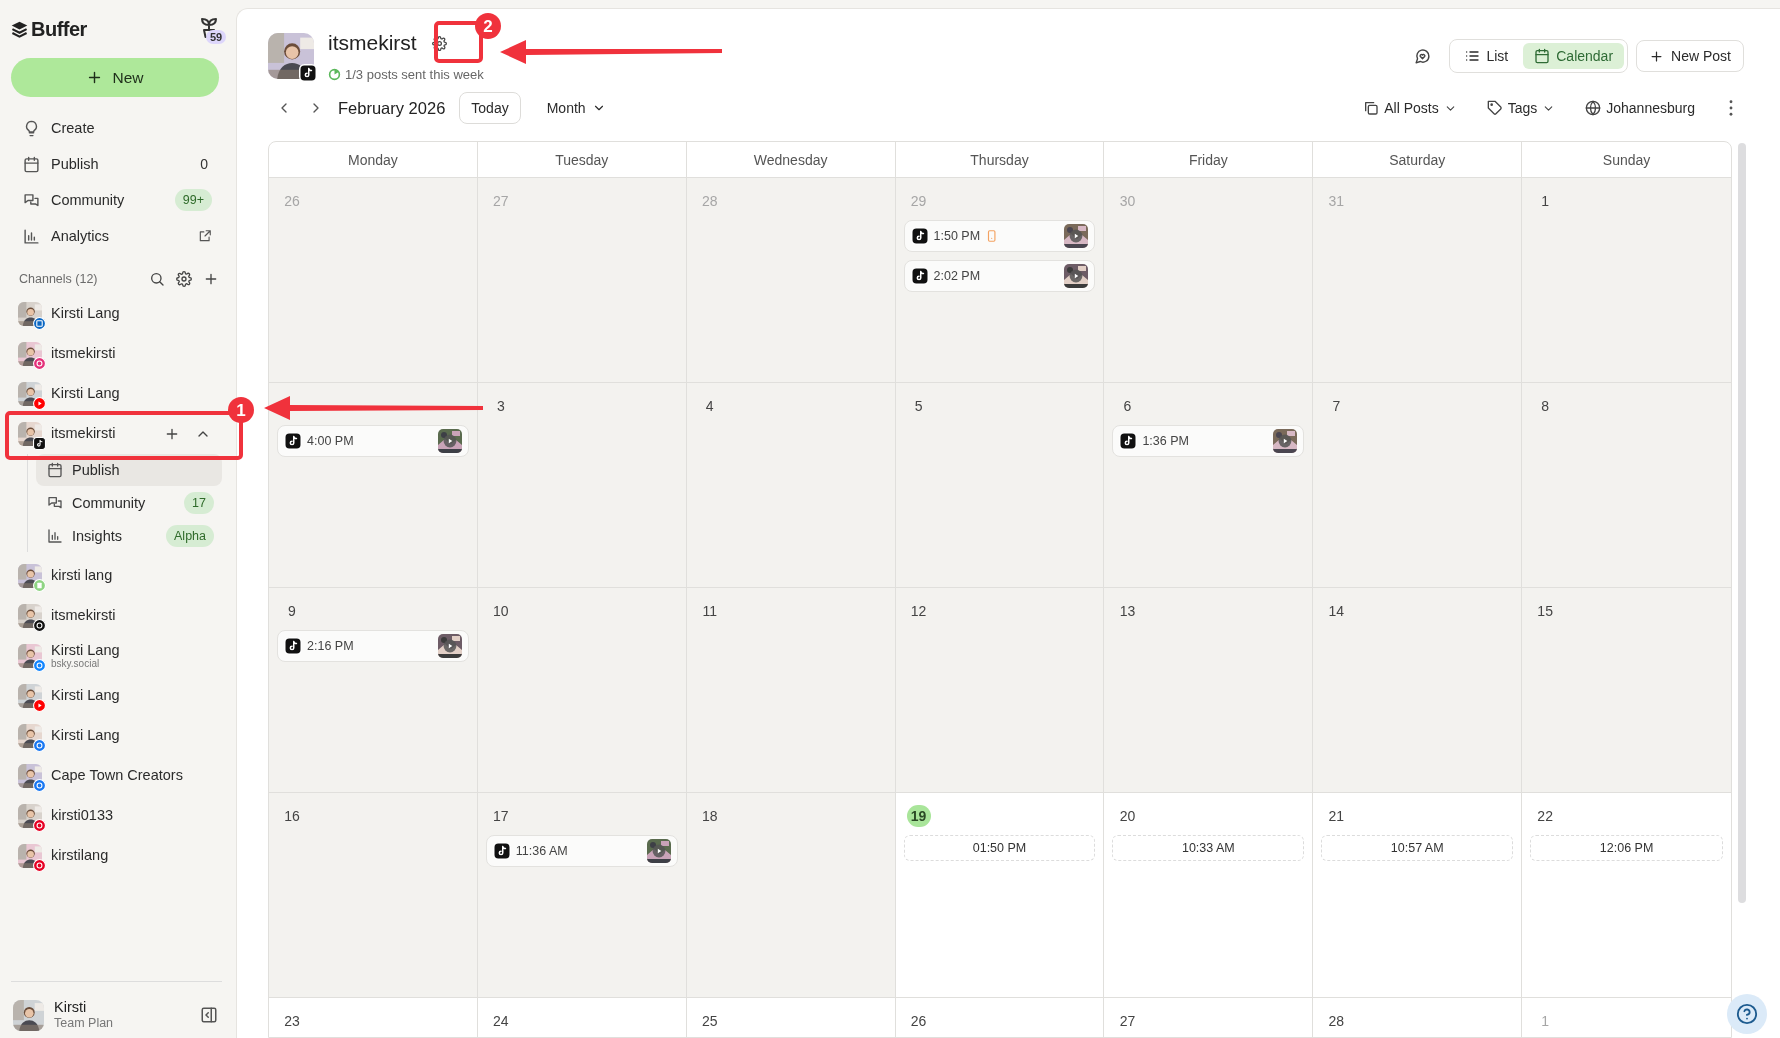 This screenshot has height=1038, width=1780. Describe the element at coordinates (1731, 108) in the screenshot. I see `more-button` at that location.